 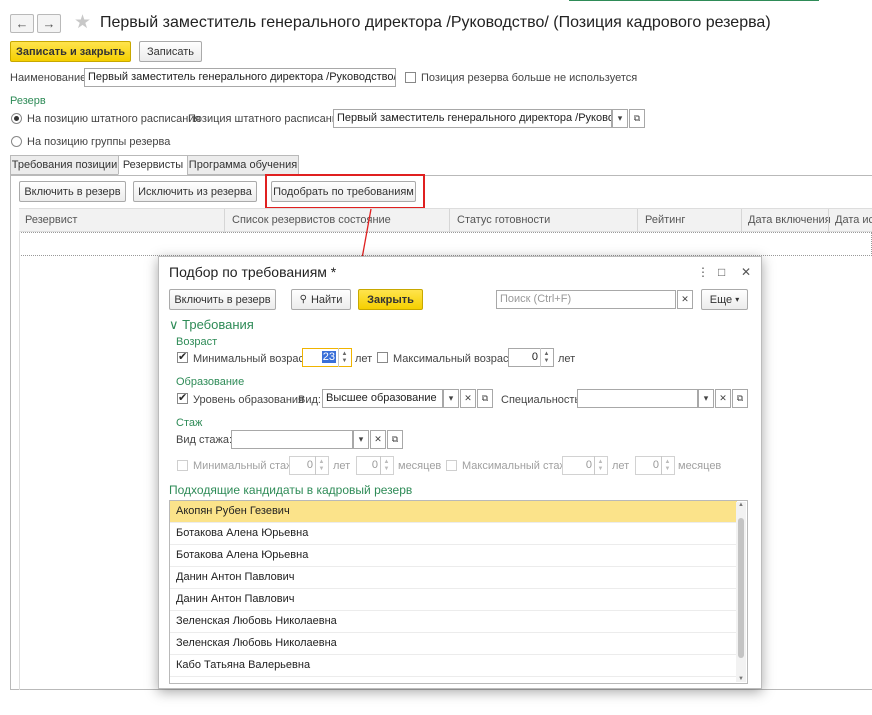 I want to click on tab-requirements: Требования позиции, so click(x=64, y=165).